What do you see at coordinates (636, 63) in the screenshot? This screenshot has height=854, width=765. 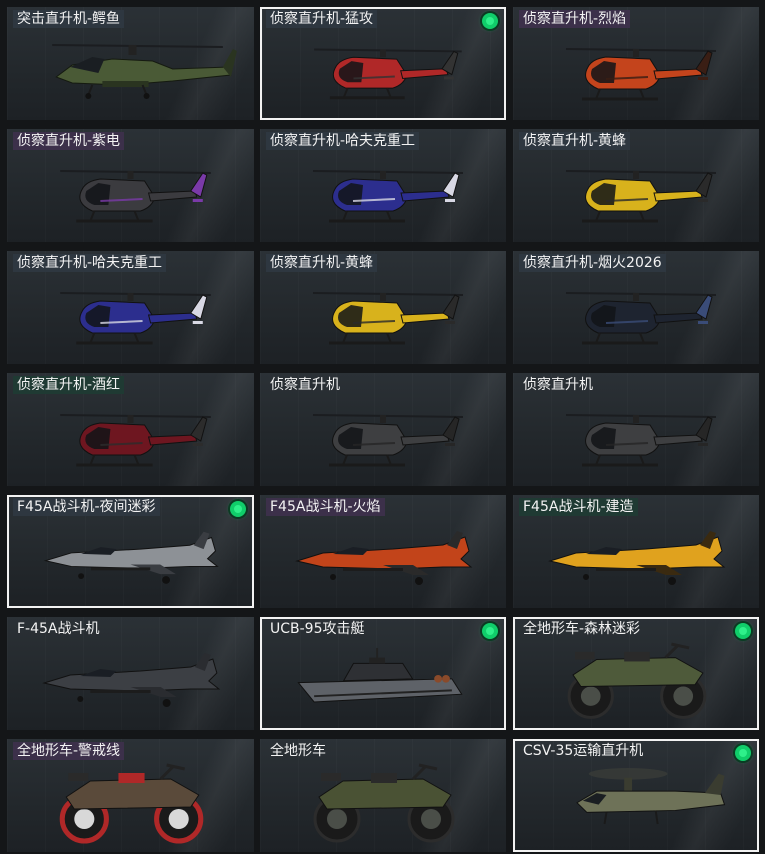 I see `vehicle-skin-card: 侦察直升机-烈焰` at bounding box center [636, 63].